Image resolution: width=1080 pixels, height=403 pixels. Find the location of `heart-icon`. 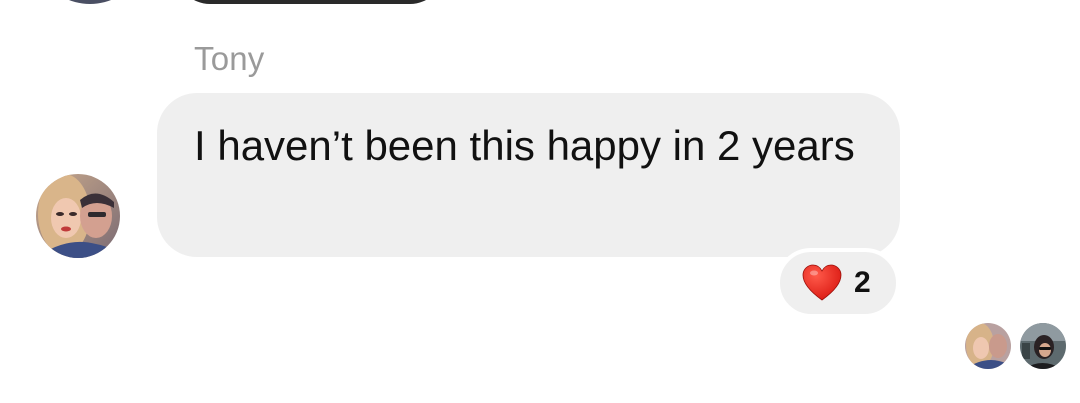

heart-icon is located at coordinates (822, 282).